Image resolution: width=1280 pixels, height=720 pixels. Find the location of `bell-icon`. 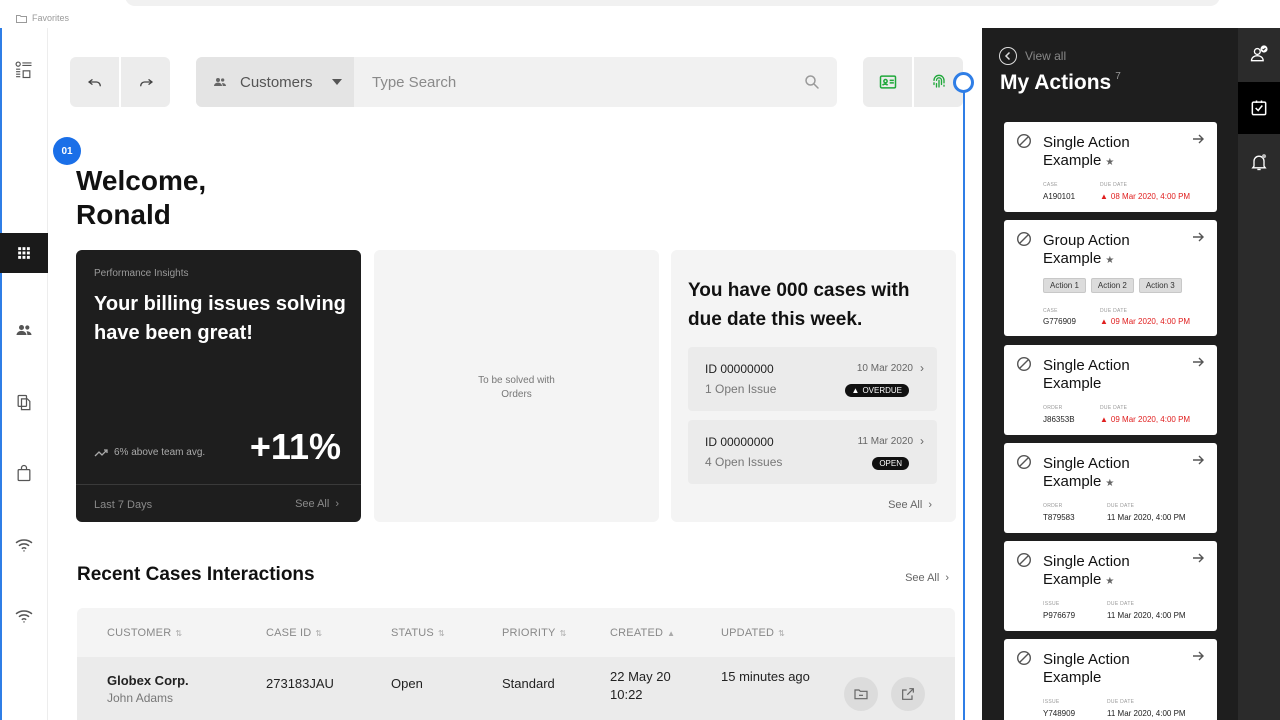

bell-icon is located at coordinates (1259, 162).